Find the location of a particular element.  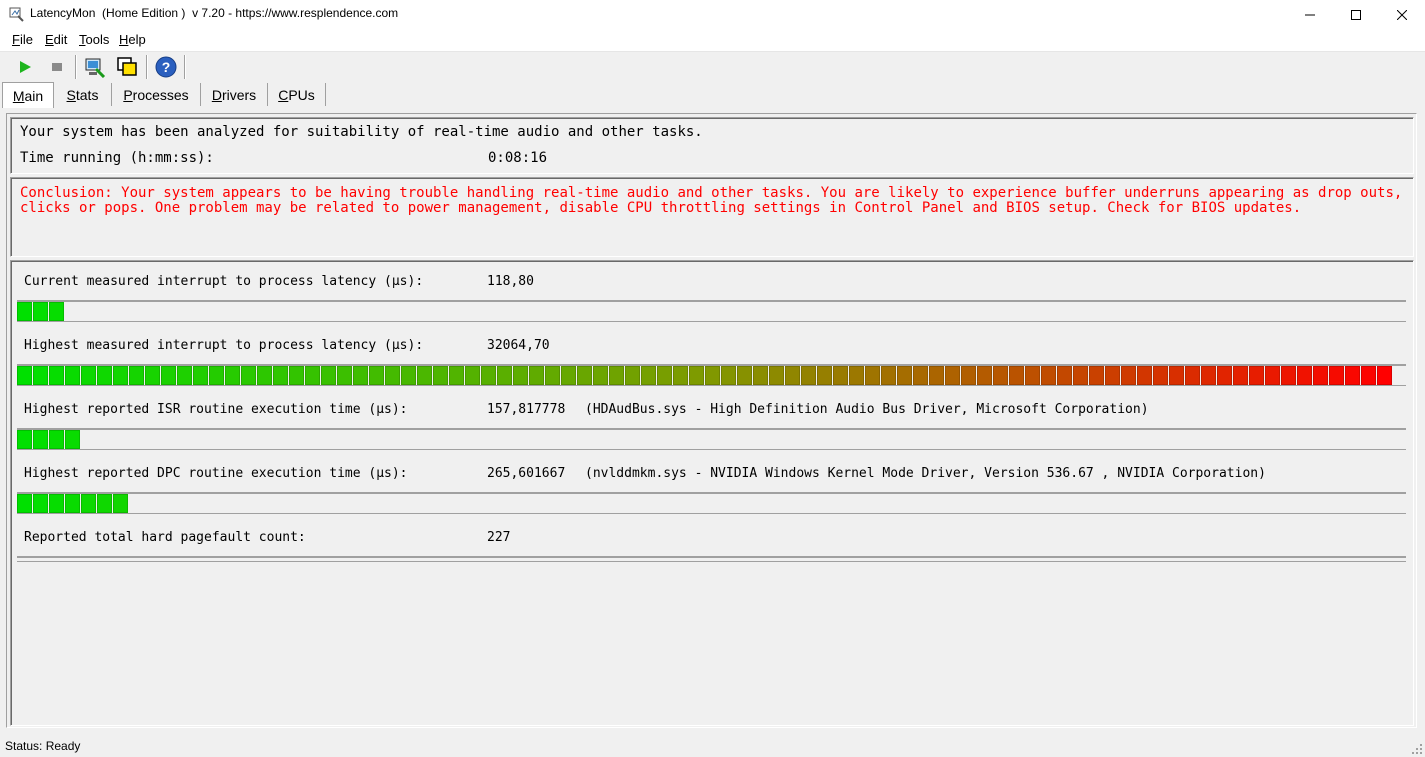

time-running-value: 0:08:16 is located at coordinates (518, 158).